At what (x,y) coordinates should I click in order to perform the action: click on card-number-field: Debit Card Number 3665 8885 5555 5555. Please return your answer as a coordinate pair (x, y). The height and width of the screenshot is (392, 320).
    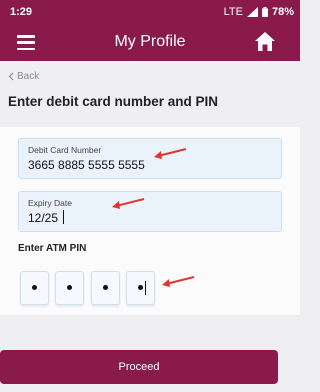
    Looking at the image, I should click on (150, 158).